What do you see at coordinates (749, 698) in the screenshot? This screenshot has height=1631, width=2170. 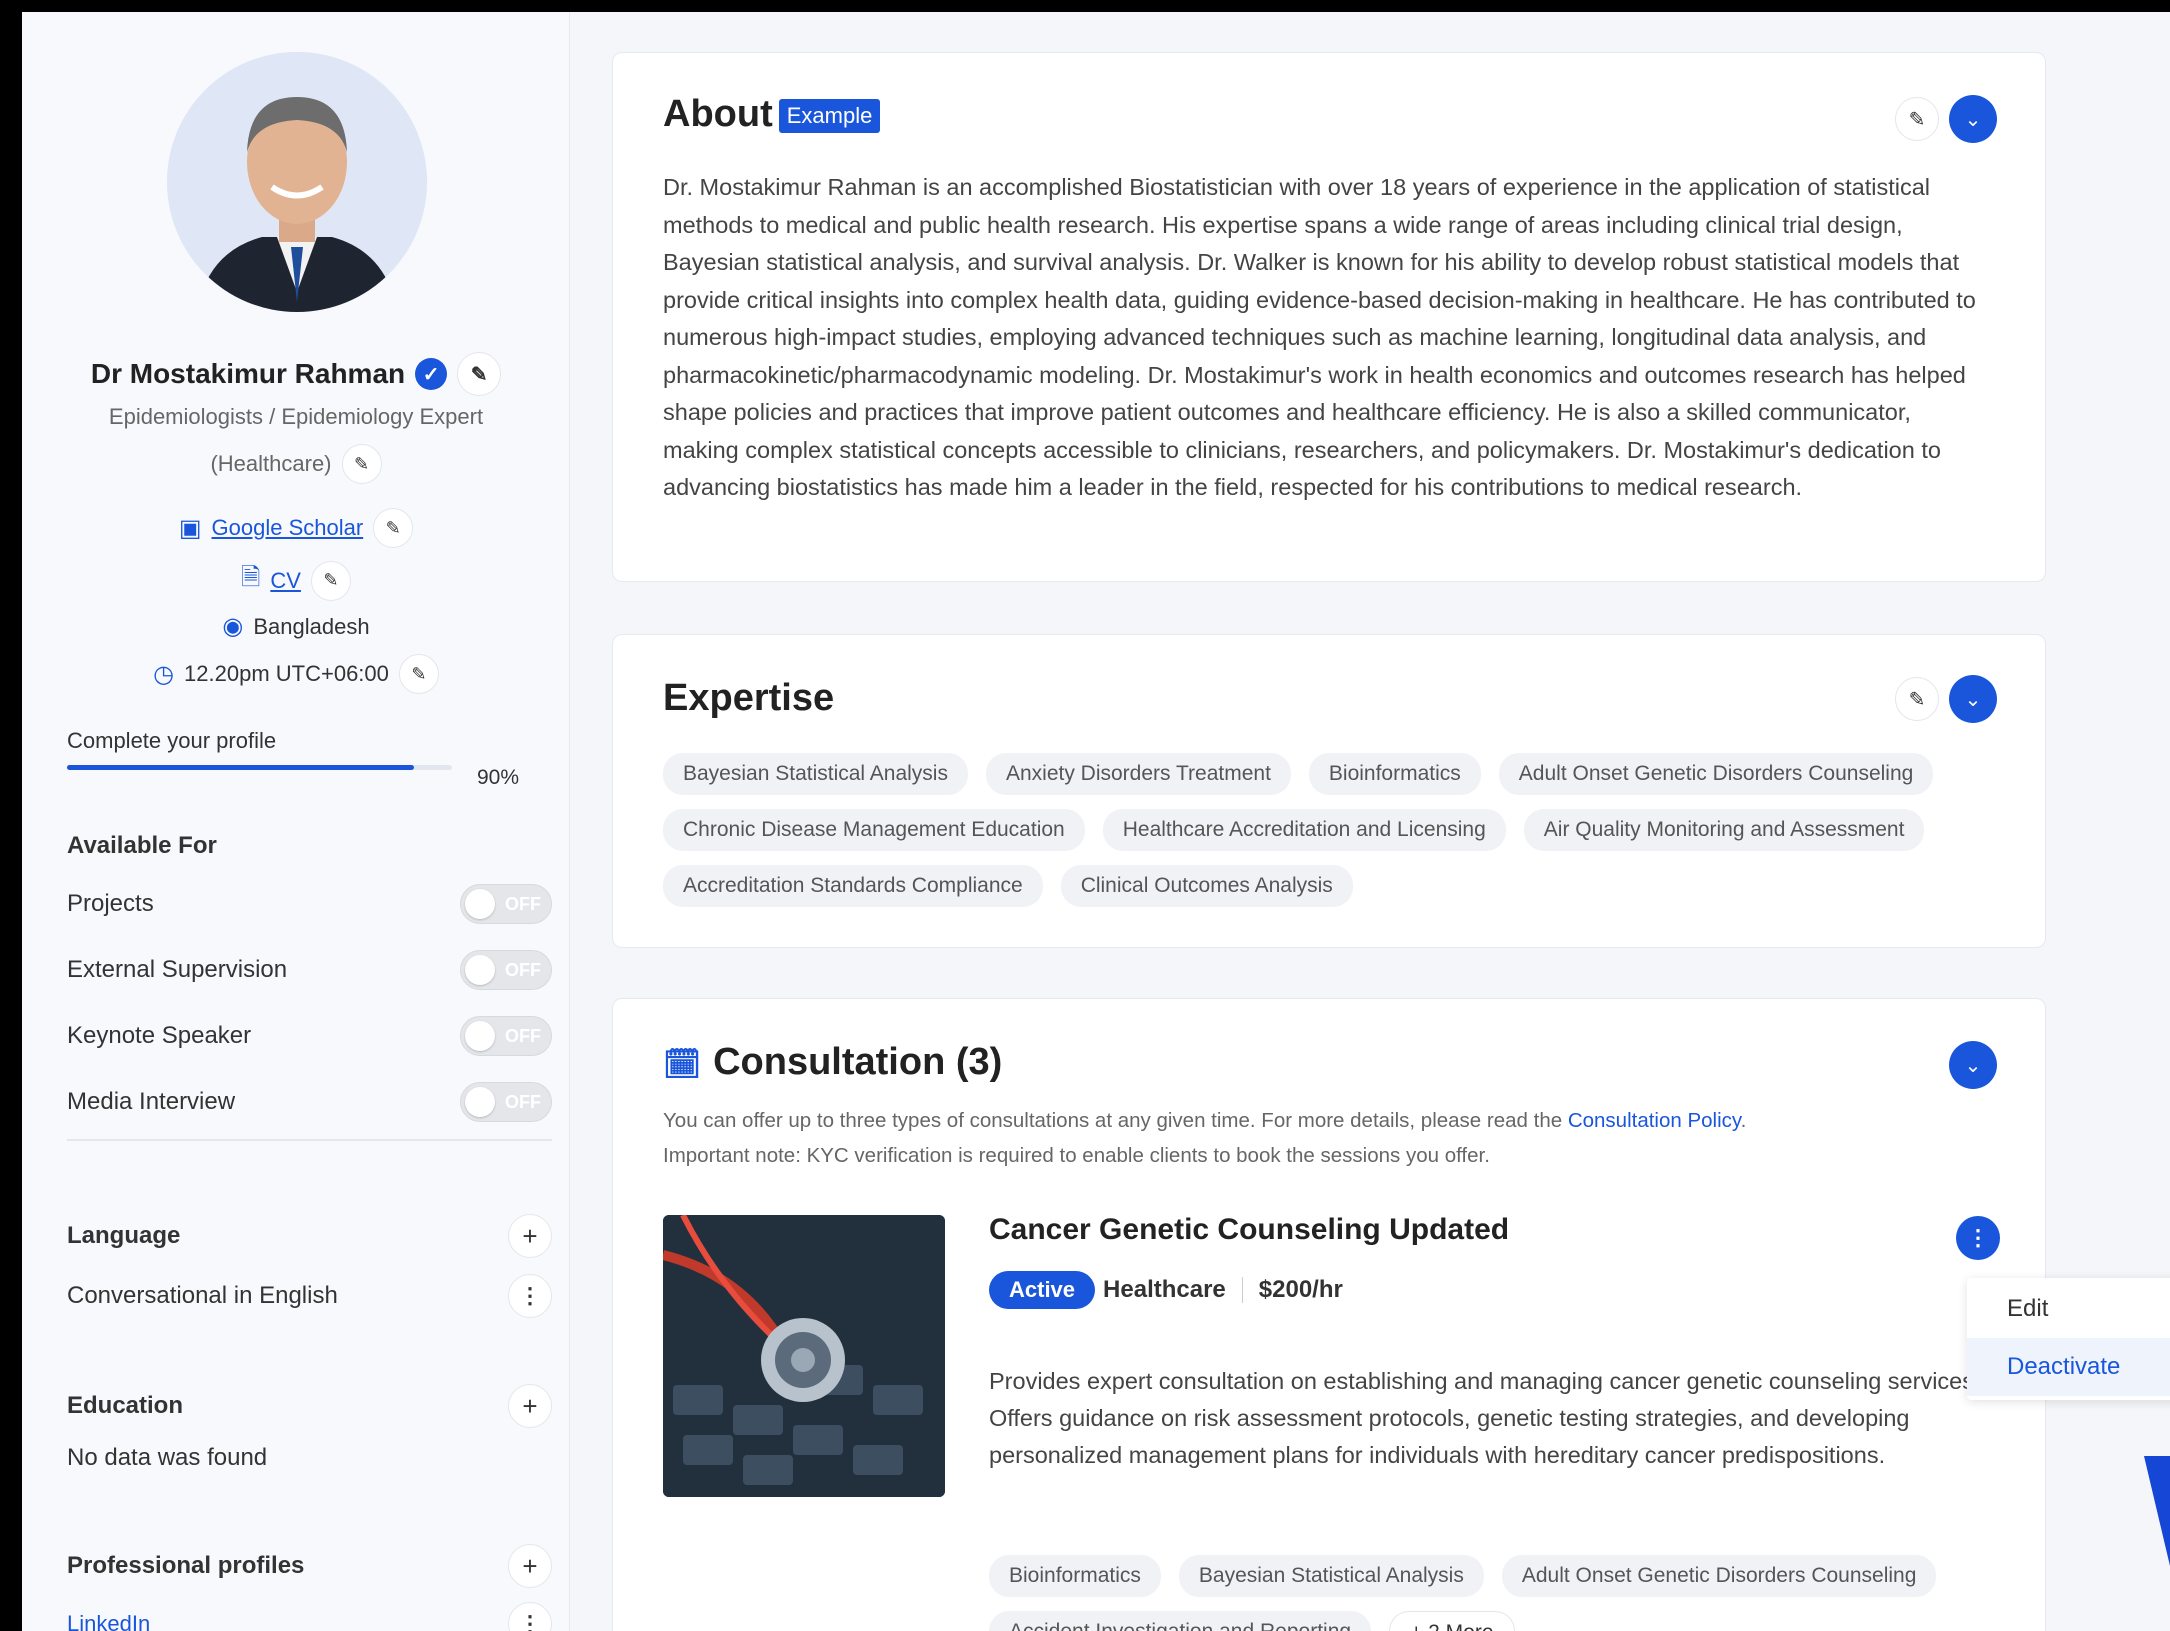 I see `expertise-title: Expertise` at bounding box center [749, 698].